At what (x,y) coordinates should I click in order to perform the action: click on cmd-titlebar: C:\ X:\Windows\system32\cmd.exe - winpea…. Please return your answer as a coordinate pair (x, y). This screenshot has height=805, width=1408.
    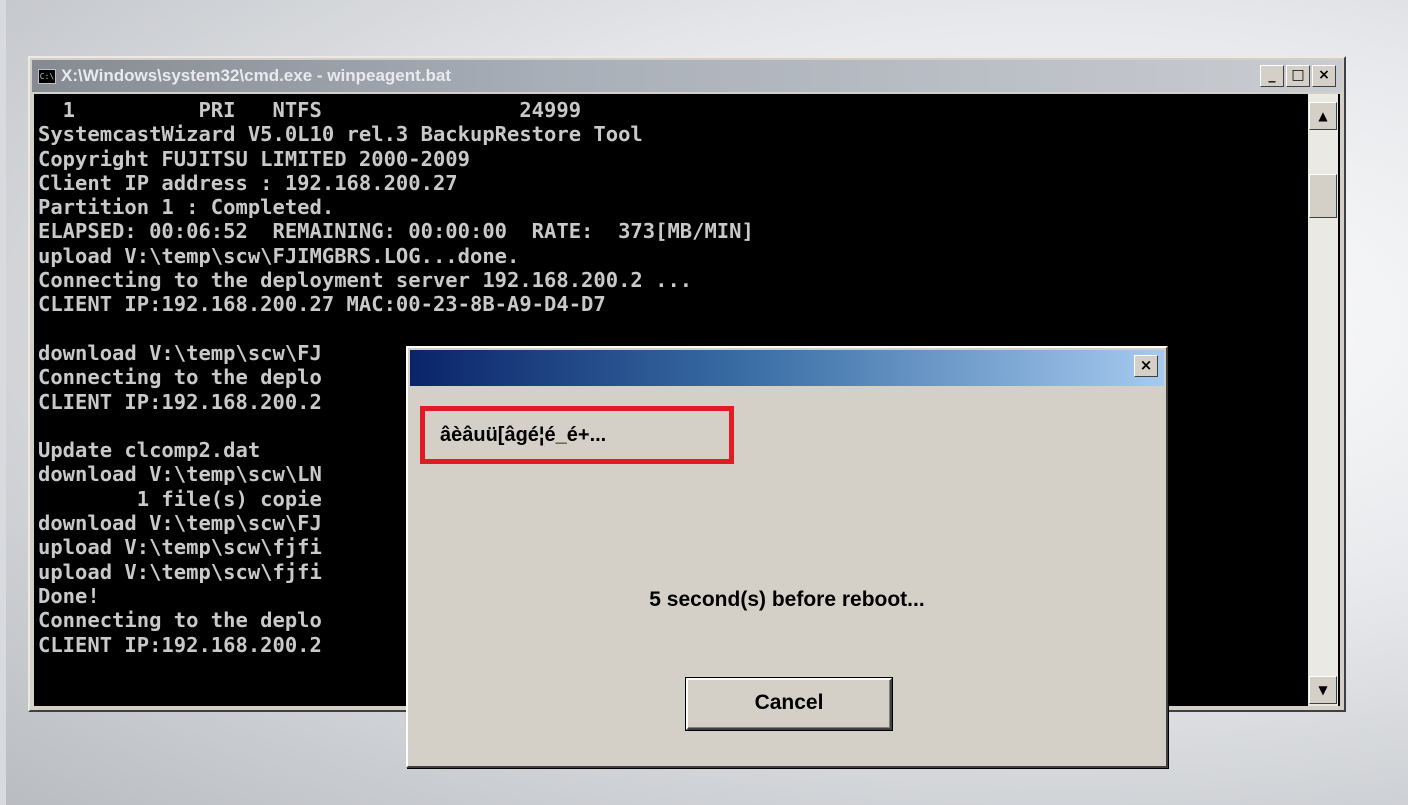
    Looking at the image, I should click on (687, 76).